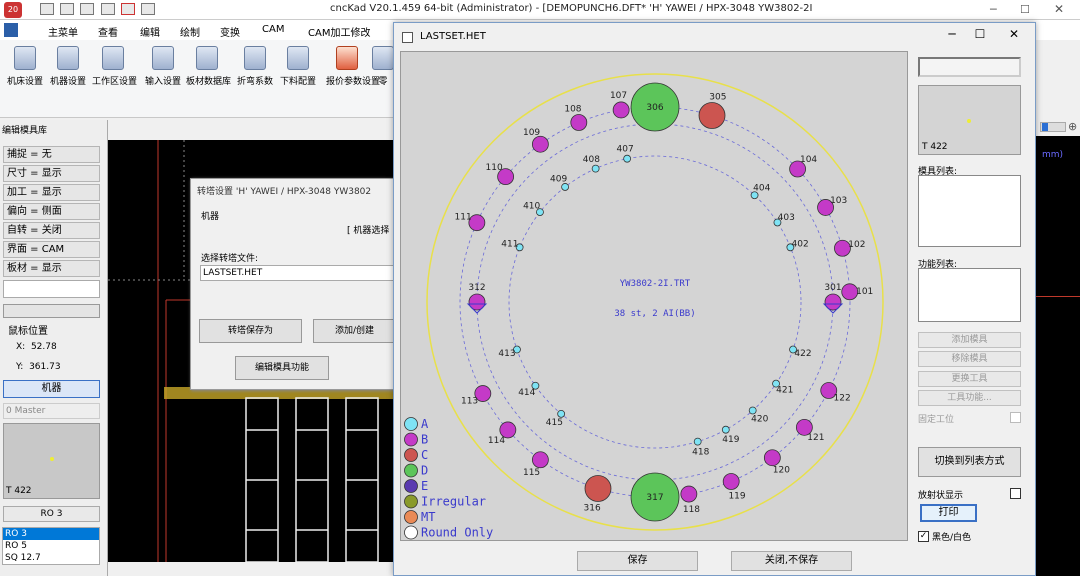 Image resolution: width=1080 pixels, height=576 pixels. Describe the element at coordinates (87, 9) in the screenshot. I see `save-icon` at that location.